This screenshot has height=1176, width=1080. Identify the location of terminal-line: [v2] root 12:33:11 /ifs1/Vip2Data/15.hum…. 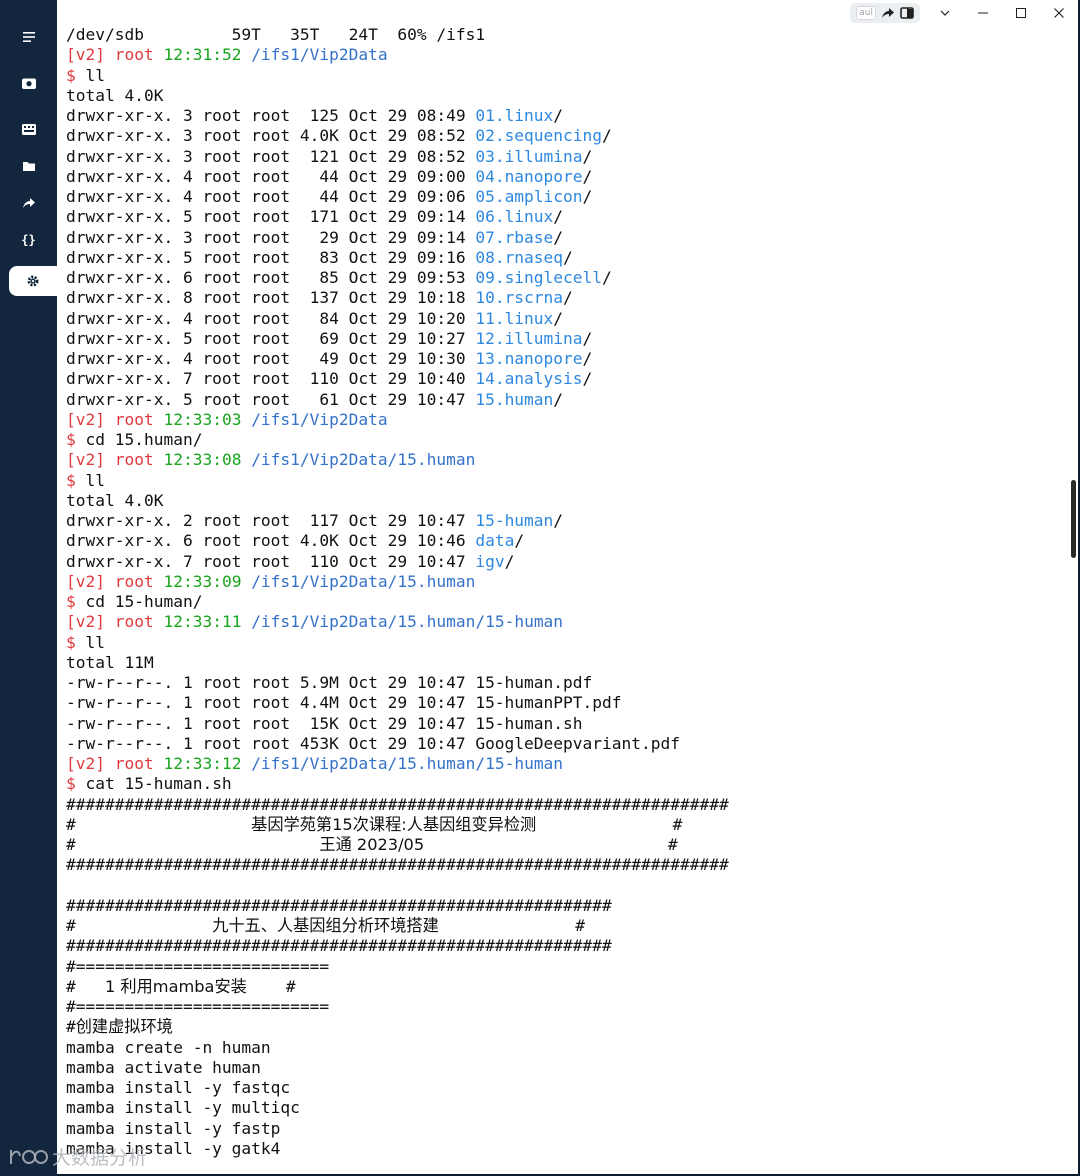
(397, 622).